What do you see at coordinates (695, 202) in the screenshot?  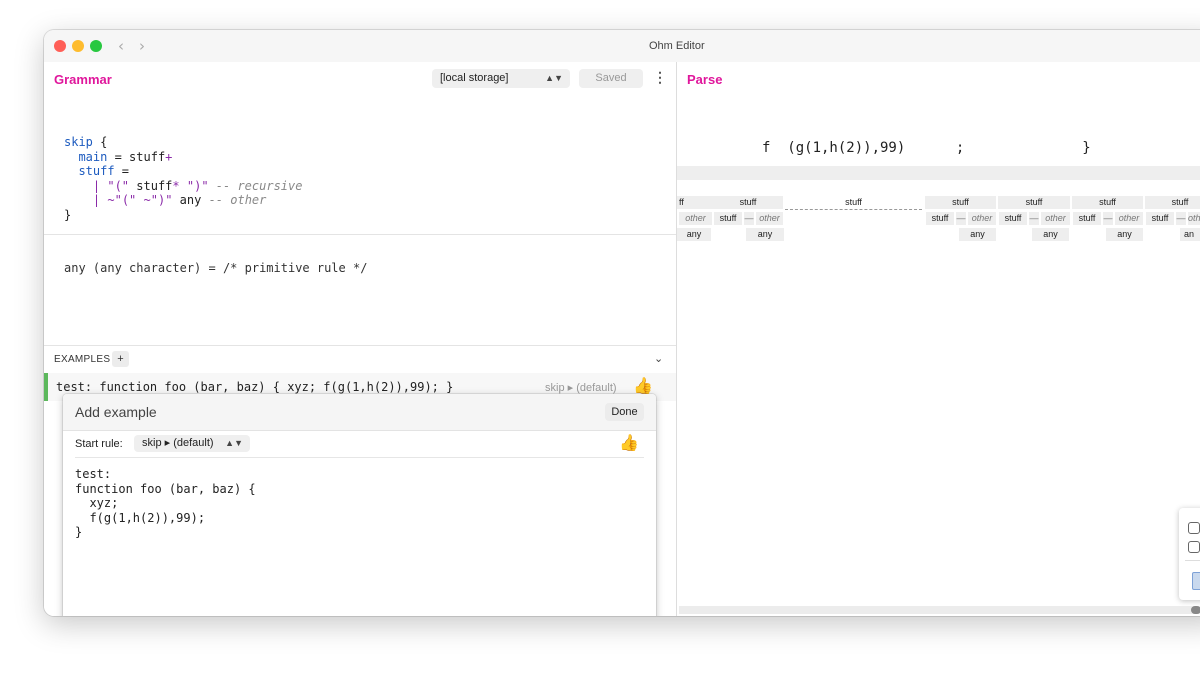 I see `parse-node: ff` at bounding box center [695, 202].